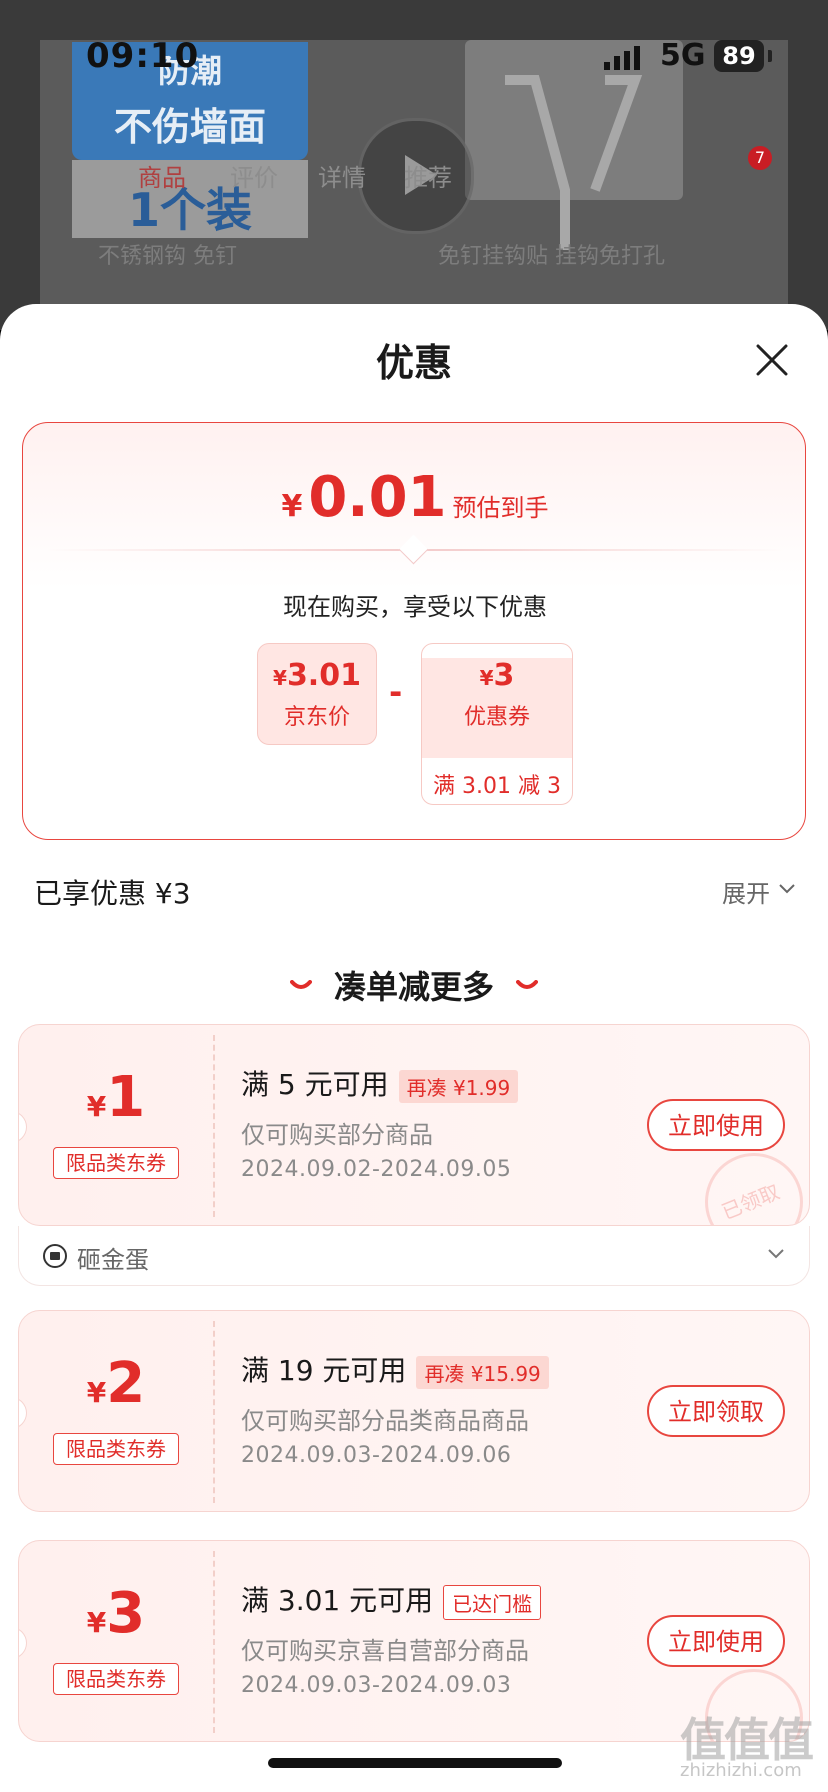  Describe the element at coordinates (716, 1411) in the screenshot. I see `claim-now-button: 立即领取` at that location.